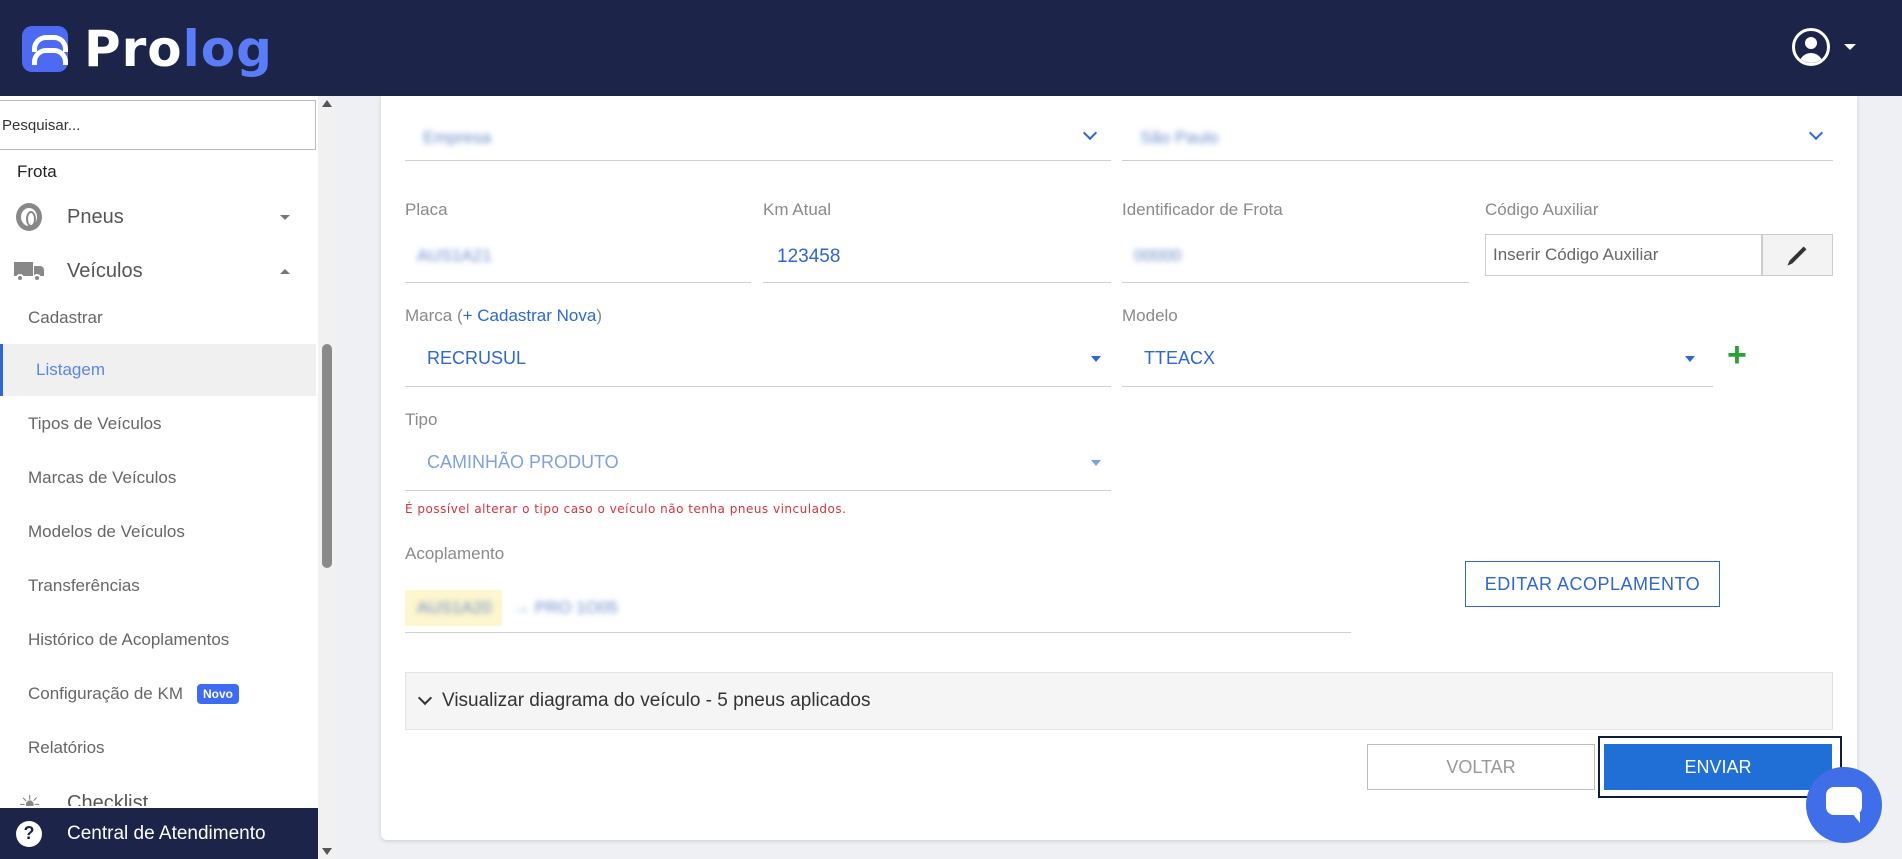  Describe the element at coordinates (1477, 138) in the screenshot. I see `regional-select: São Paulo` at that location.